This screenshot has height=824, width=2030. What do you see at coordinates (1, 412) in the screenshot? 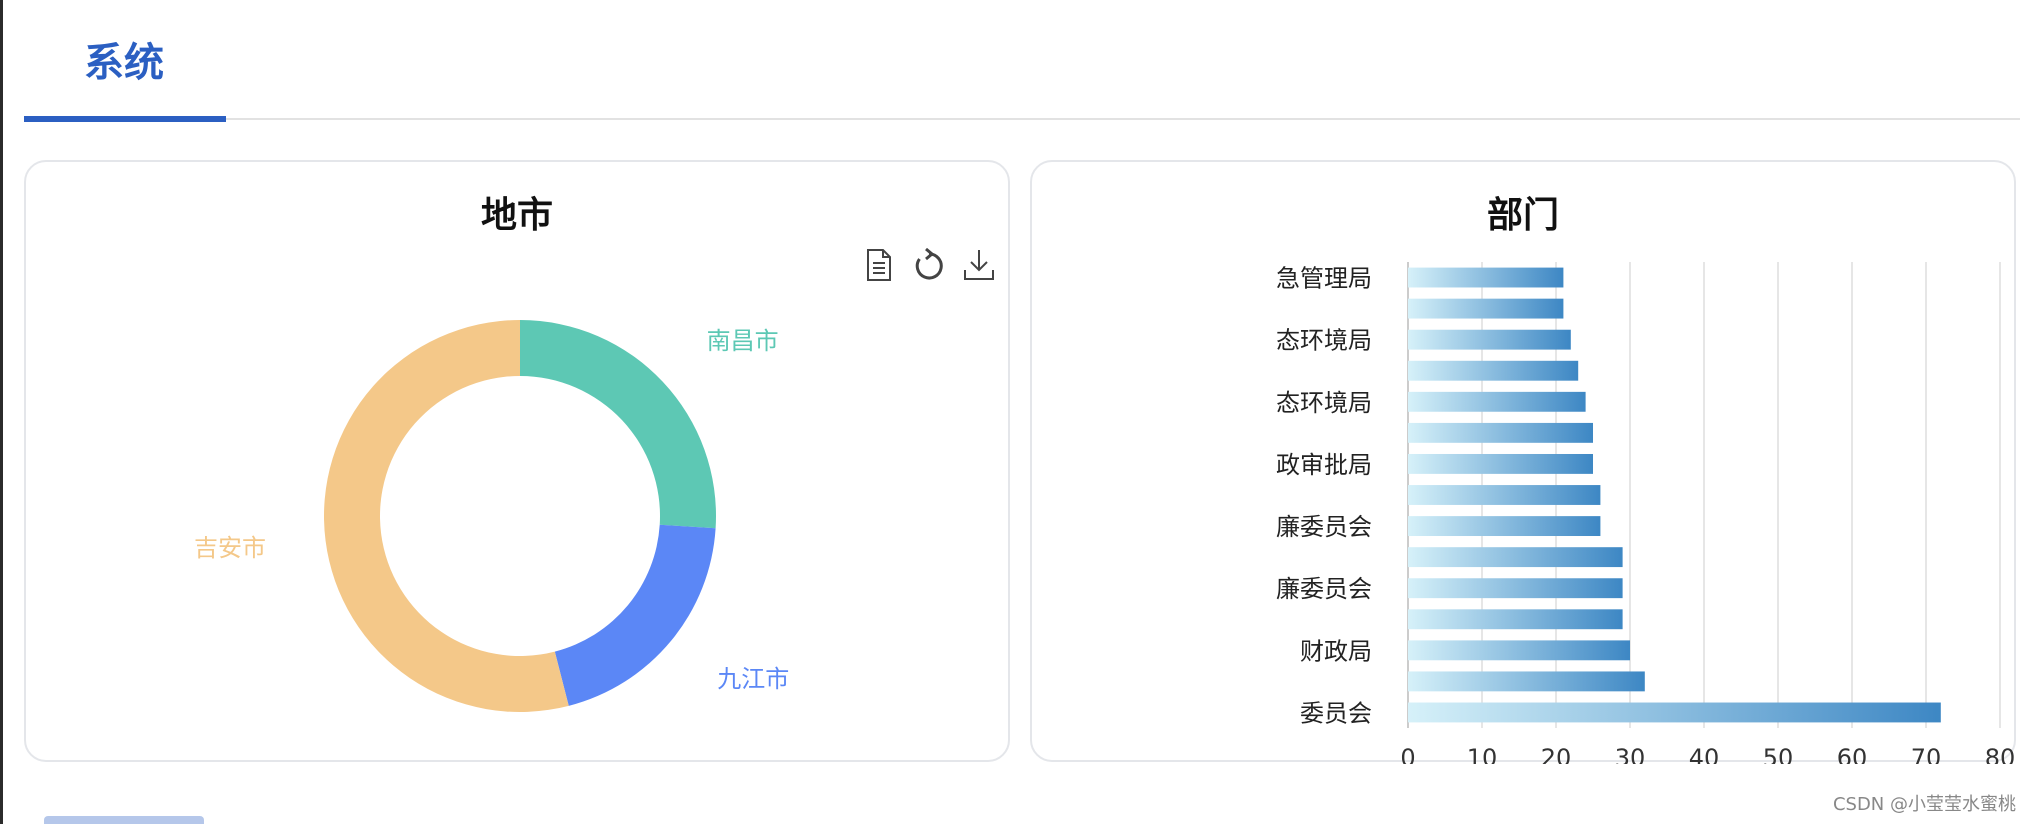
I see `window-edge` at bounding box center [1, 412].